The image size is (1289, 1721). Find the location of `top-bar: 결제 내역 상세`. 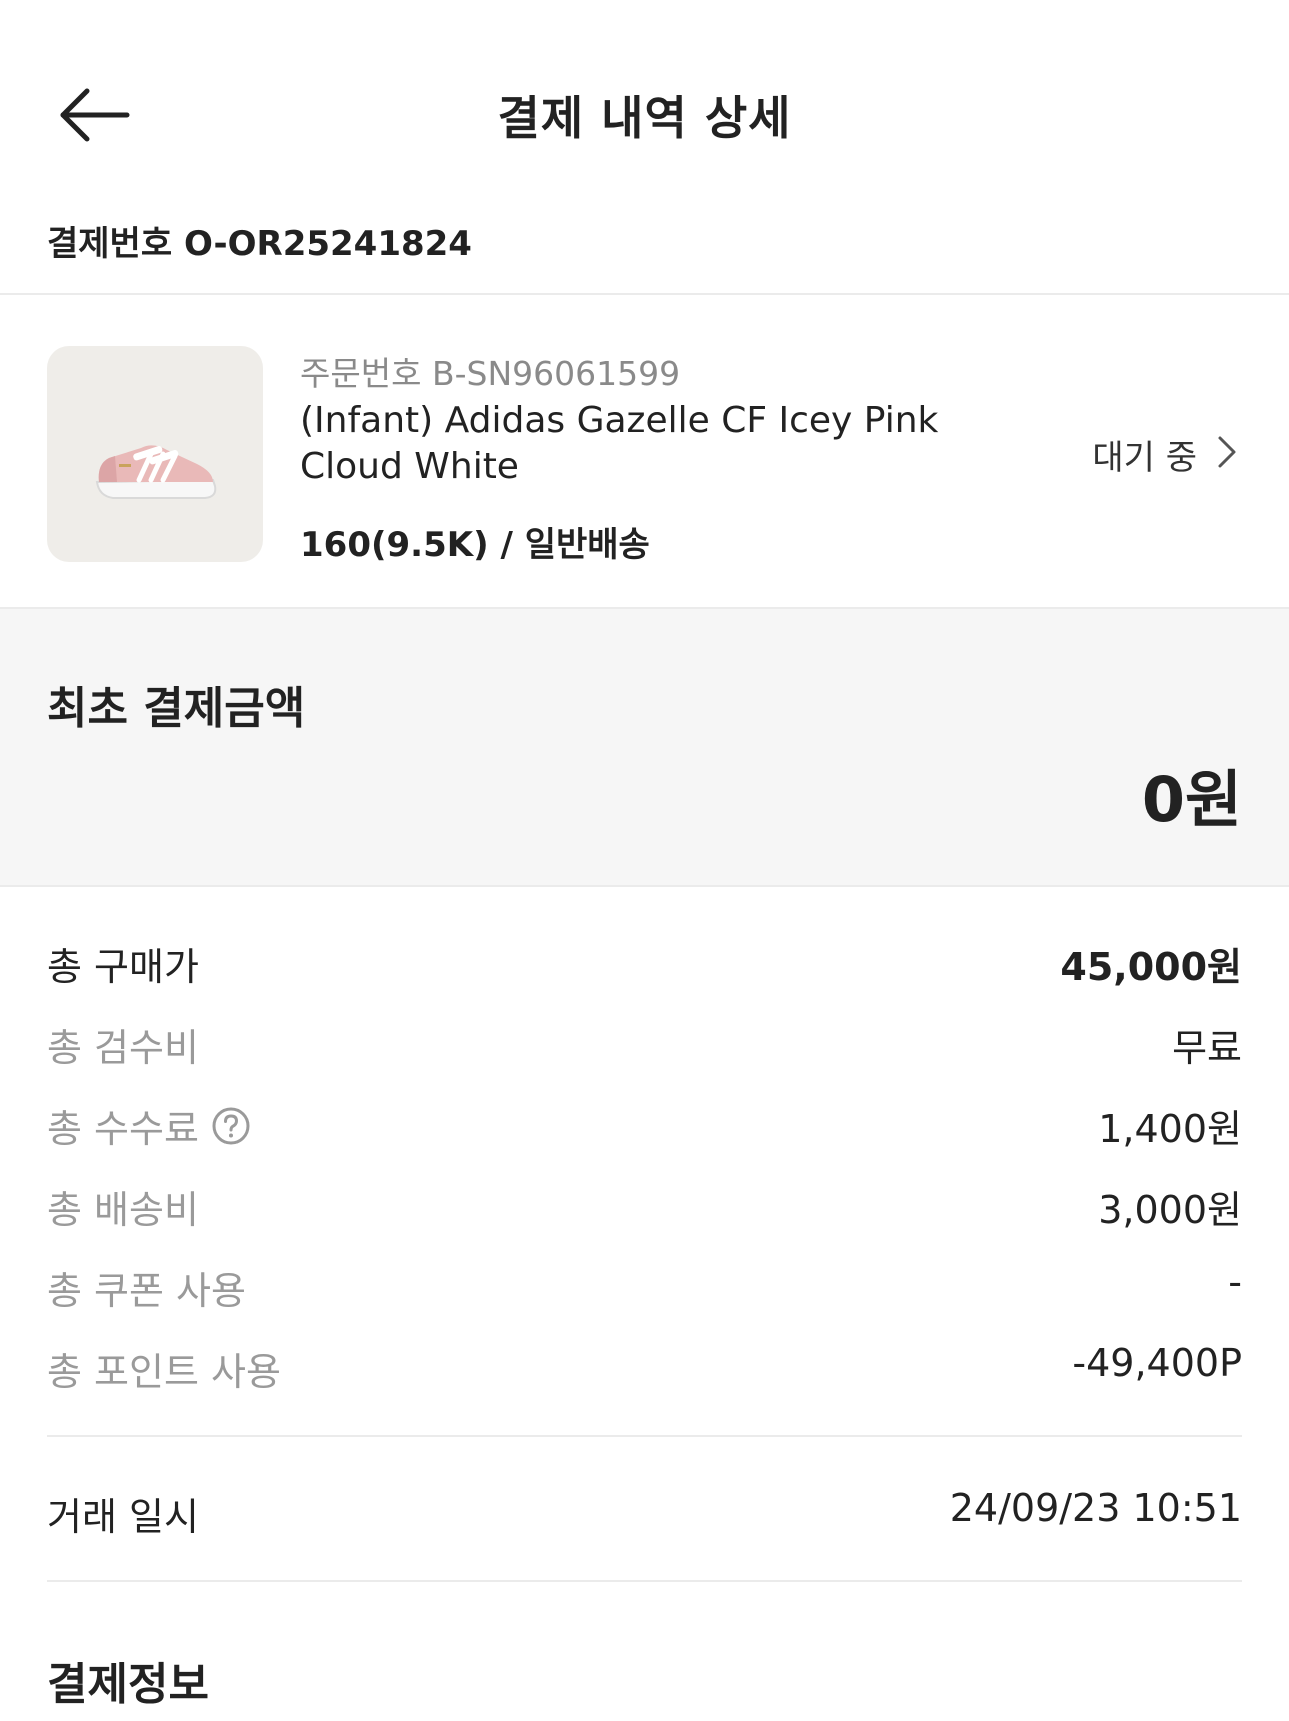

top-bar: 결제 내역 상세 is located at coordinates (644, 100).